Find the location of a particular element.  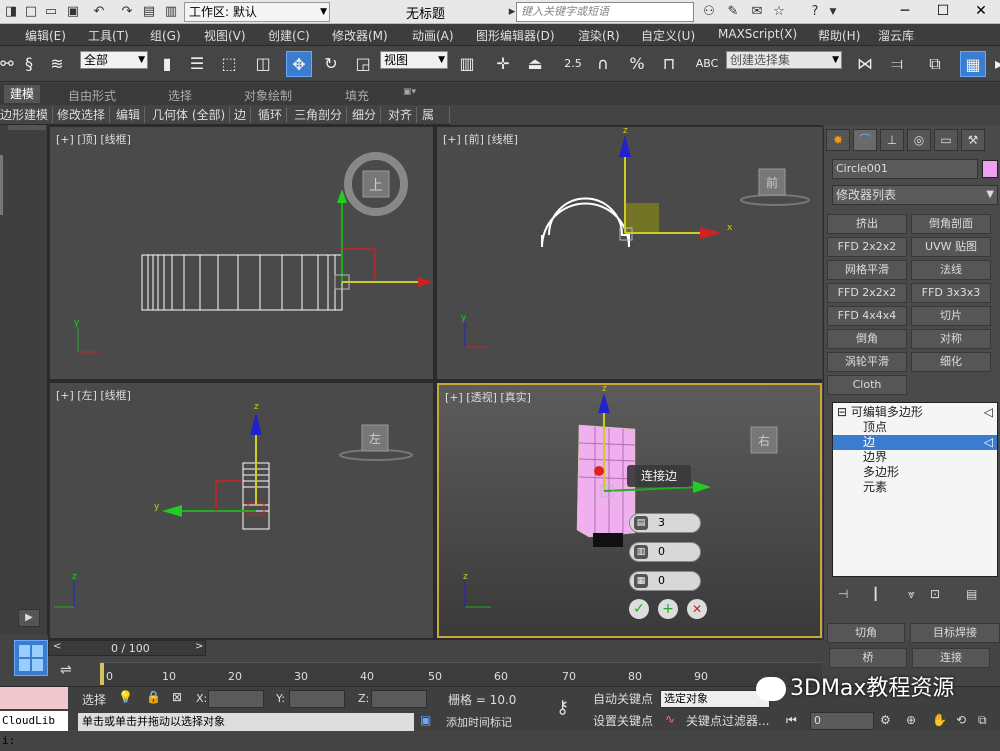

viewport-layout-tab is located at coordinates (31, 658).